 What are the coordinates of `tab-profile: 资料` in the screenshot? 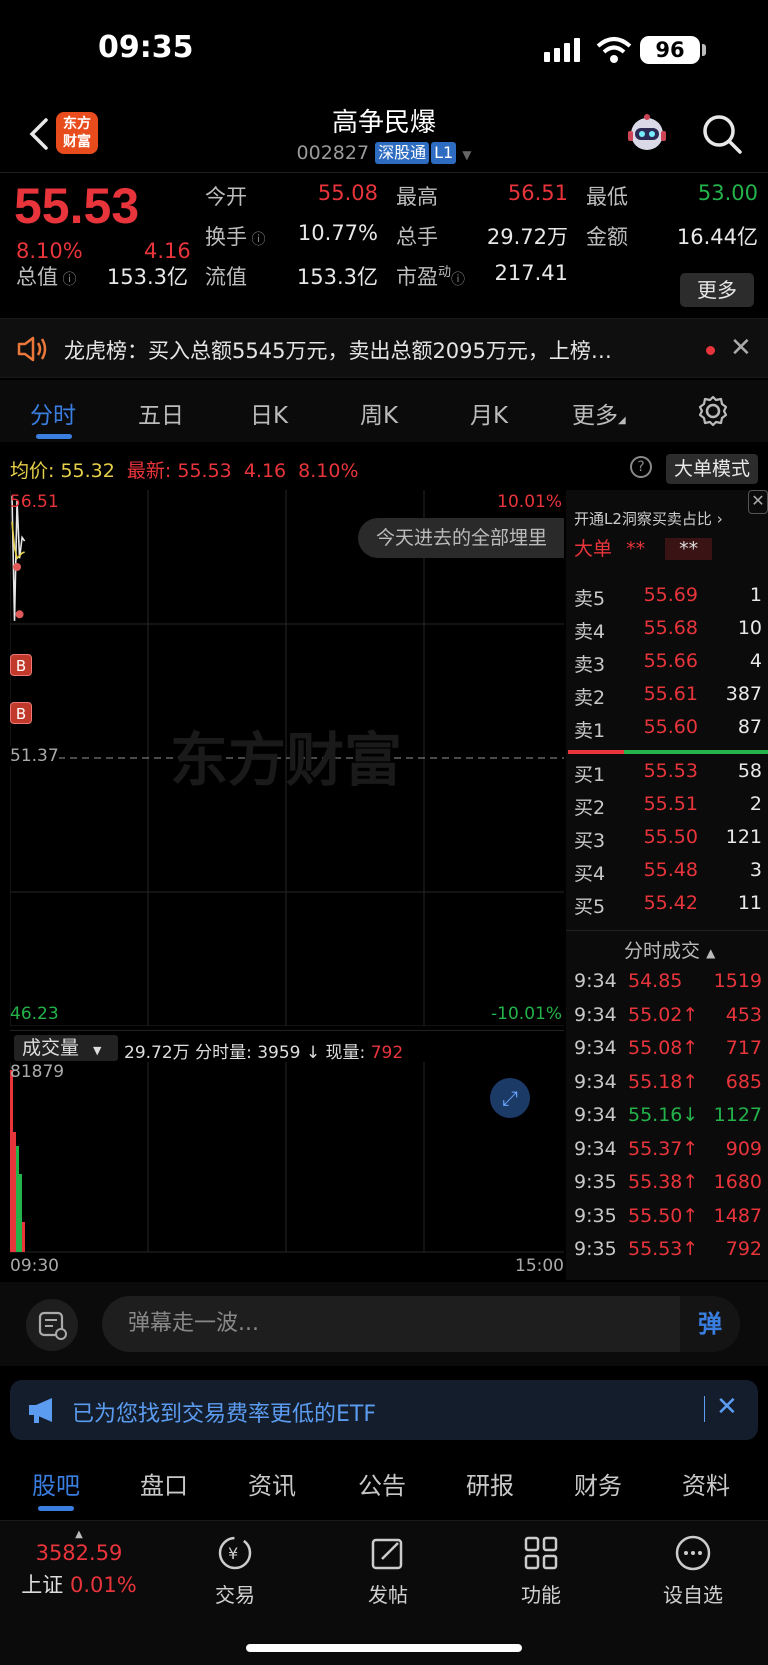 It's located at (706, 1483).